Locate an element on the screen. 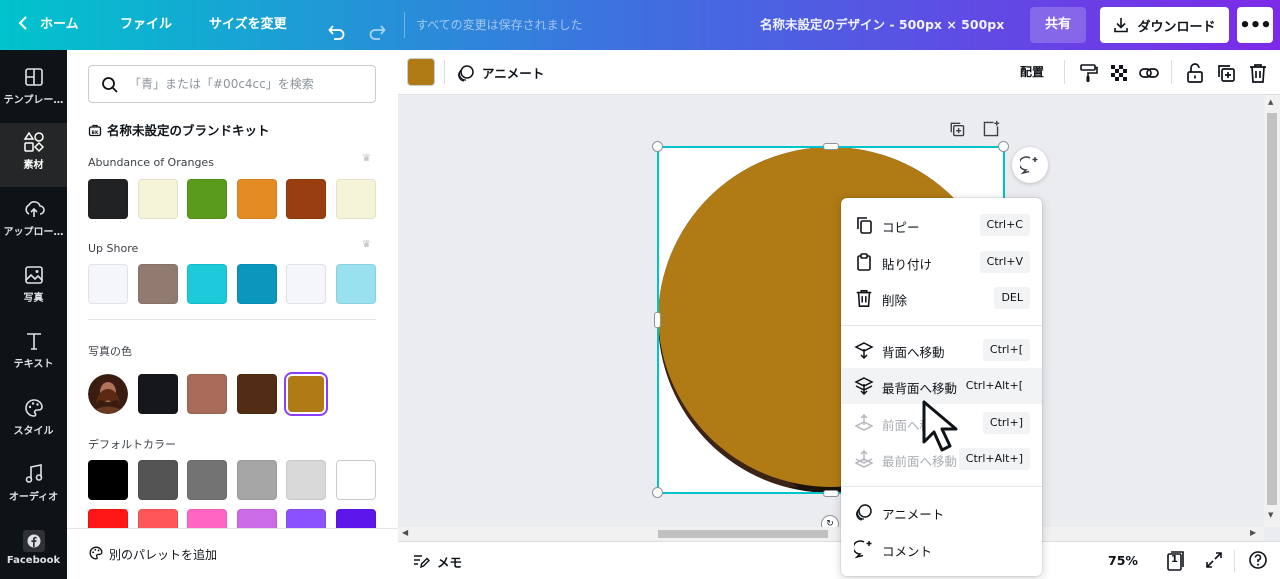 This screenshot has height=579, width=1280. link-button is located at coordinates (1149, 73).